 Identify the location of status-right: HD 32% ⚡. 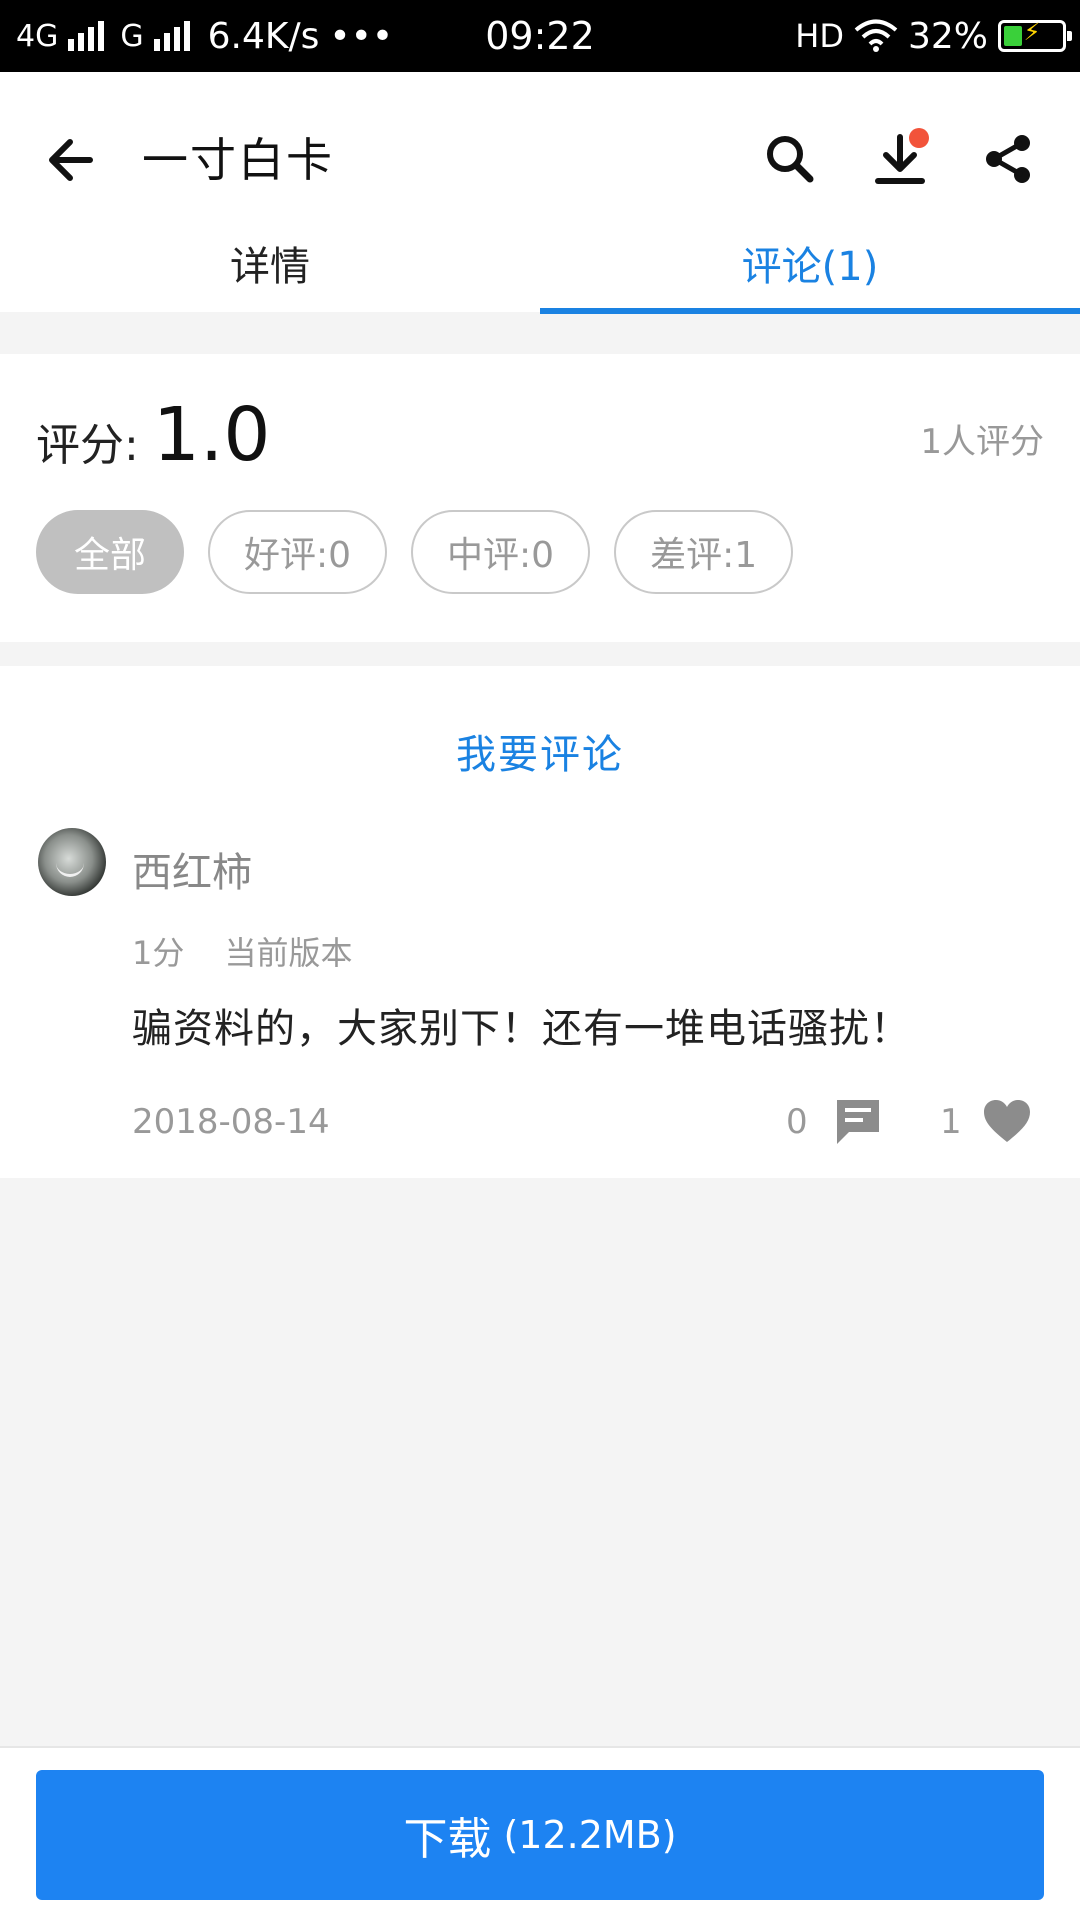
(933, 36).